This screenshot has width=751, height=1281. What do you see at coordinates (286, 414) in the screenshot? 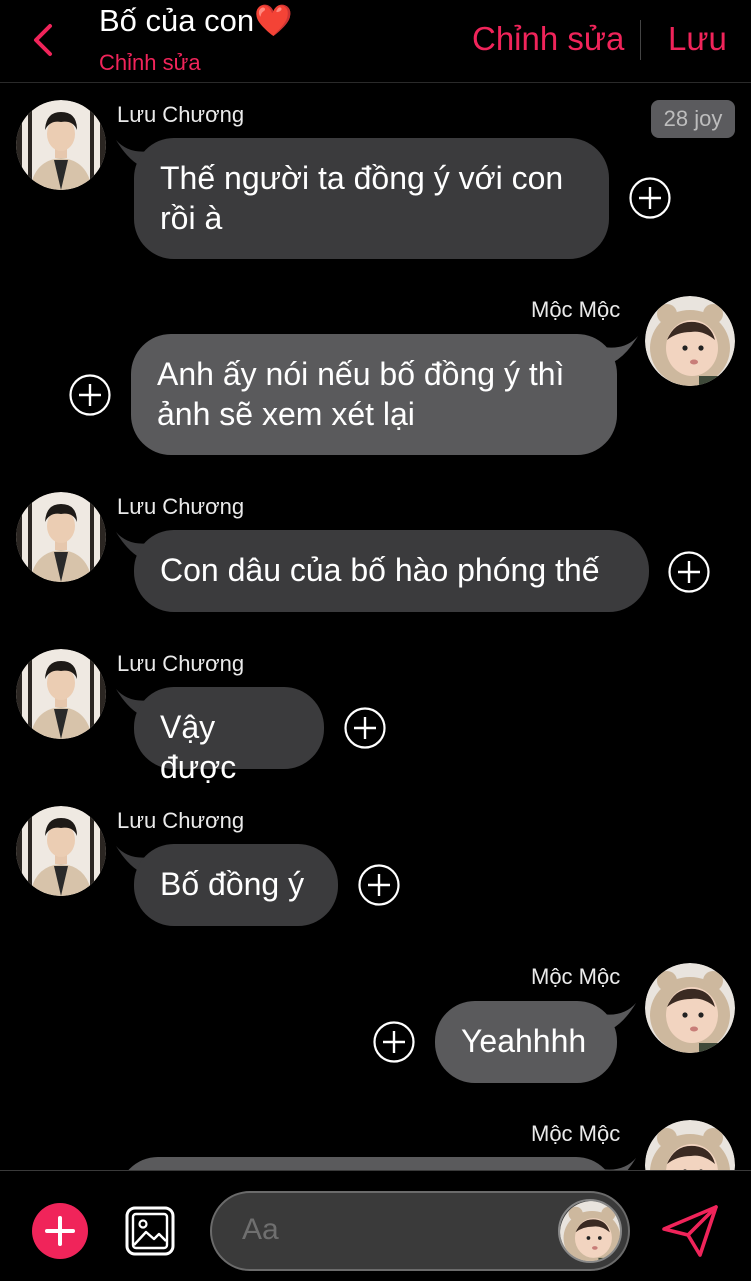
I see `message-line: ảnh sẽ xem xét lại` at bounding box center [286, 414].